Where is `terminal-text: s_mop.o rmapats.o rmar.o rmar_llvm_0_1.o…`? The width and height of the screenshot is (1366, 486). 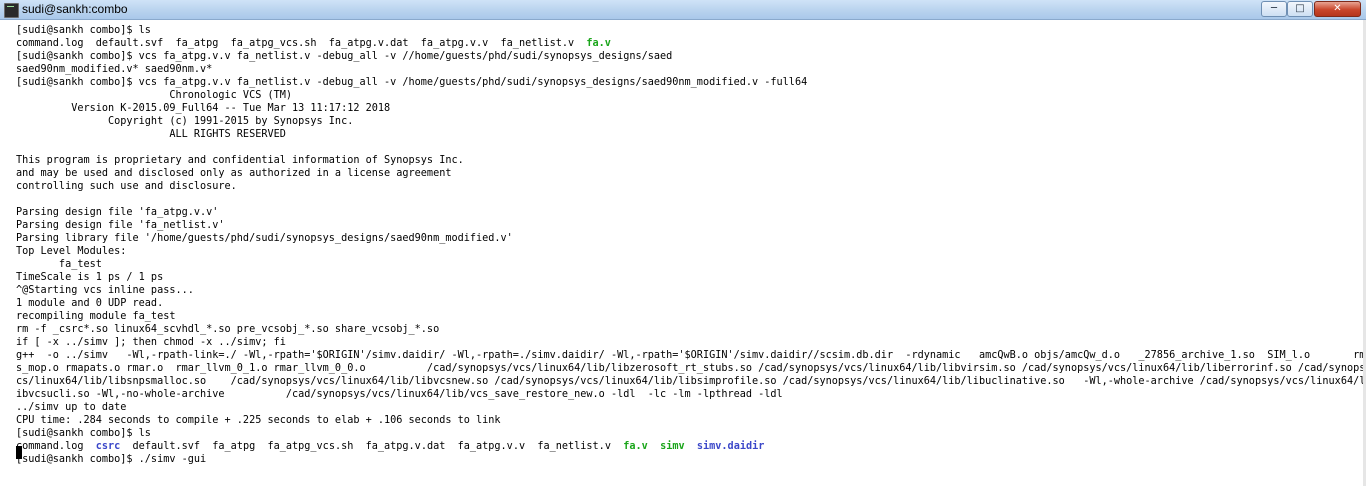
terminal-text: s_mop.o rmapats.o rmar.o rmar_llvm_0_1.o… is located at coordinates (691, 368).